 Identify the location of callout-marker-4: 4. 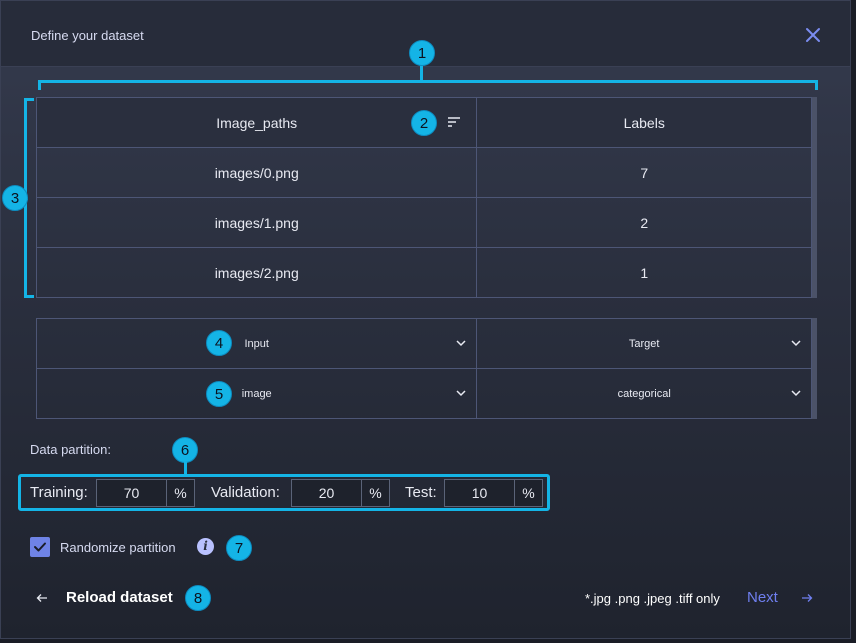
(219, 343).